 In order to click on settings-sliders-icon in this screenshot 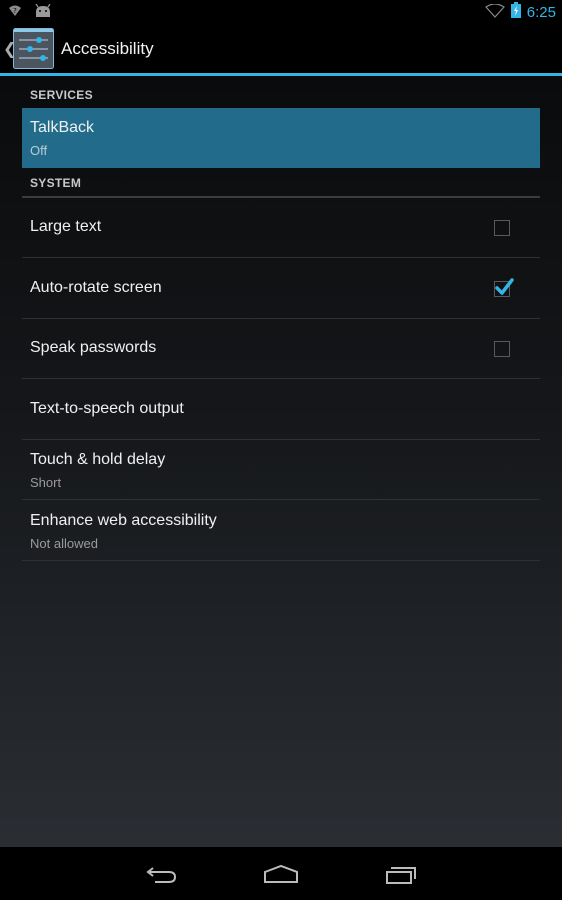, I will do `click(33, 48)`.